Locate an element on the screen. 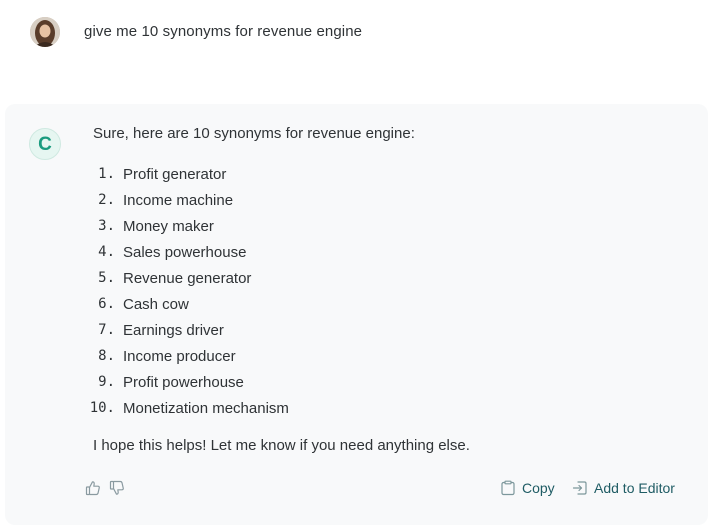 The width and height of the screenshot is (713, 531). assistant-logo-letter: C is located at coordinates (45, 144).